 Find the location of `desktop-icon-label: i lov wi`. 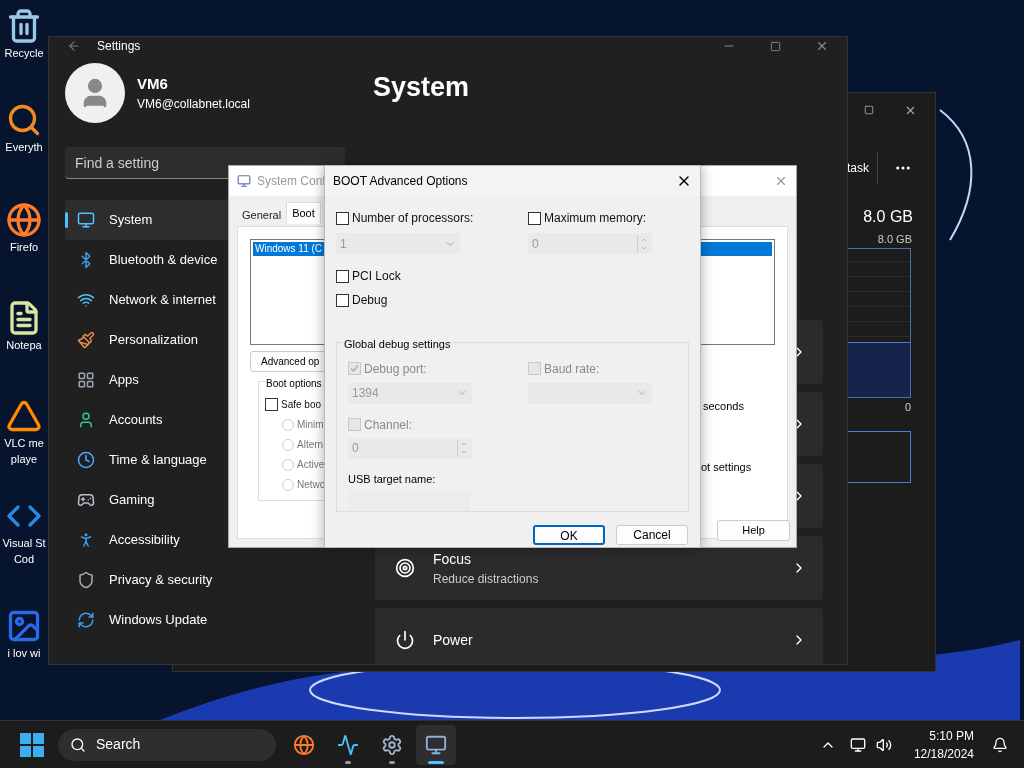

desktop-icon-label: i lov wi is located at coordinates (24, 653).